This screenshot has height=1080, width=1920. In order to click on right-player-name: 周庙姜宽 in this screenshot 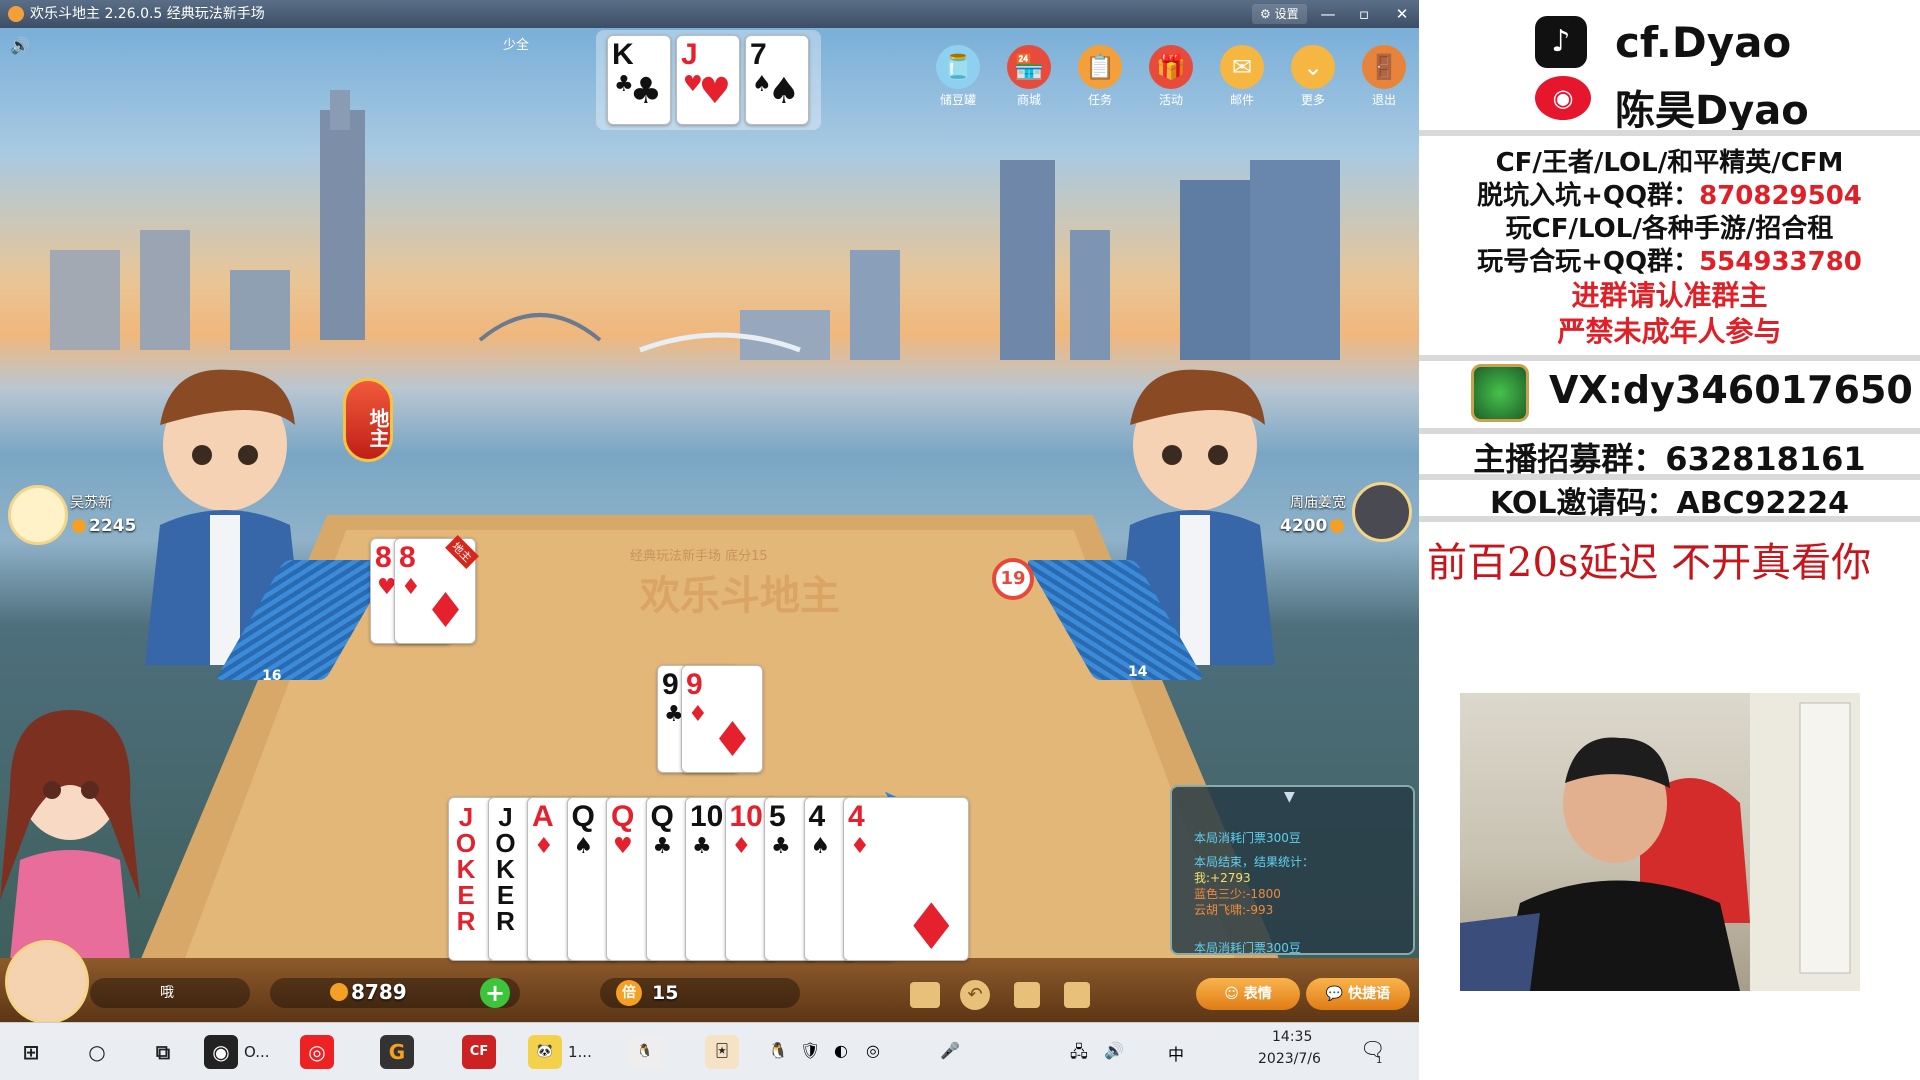, I will do `click(1318, 503)`.